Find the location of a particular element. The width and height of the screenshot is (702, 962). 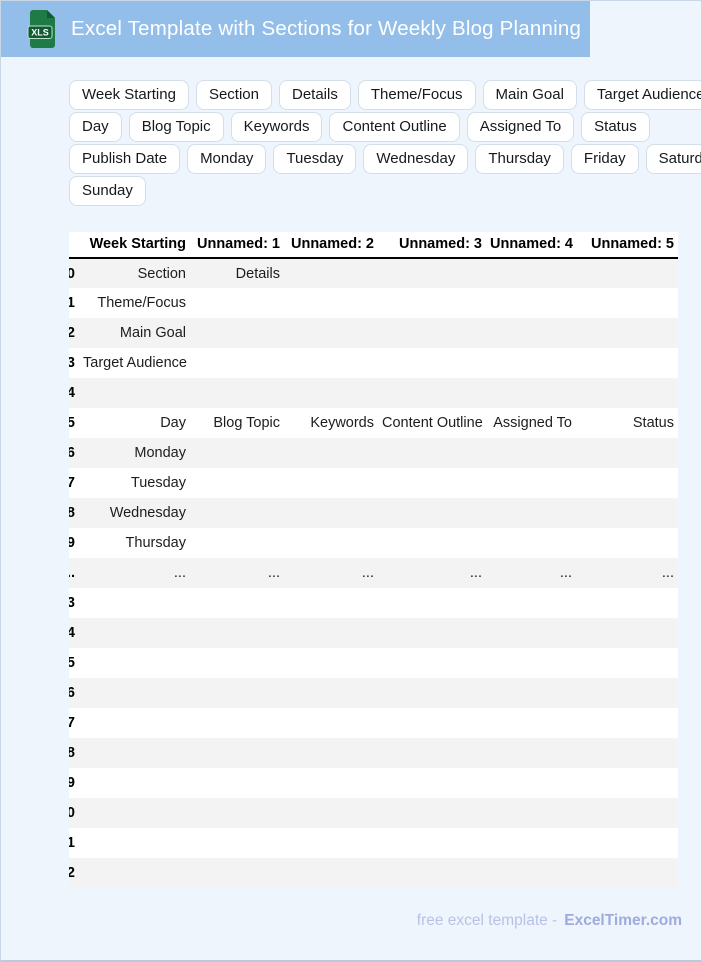

table-cell: Blog Topic is located at coordinates (246, 423).